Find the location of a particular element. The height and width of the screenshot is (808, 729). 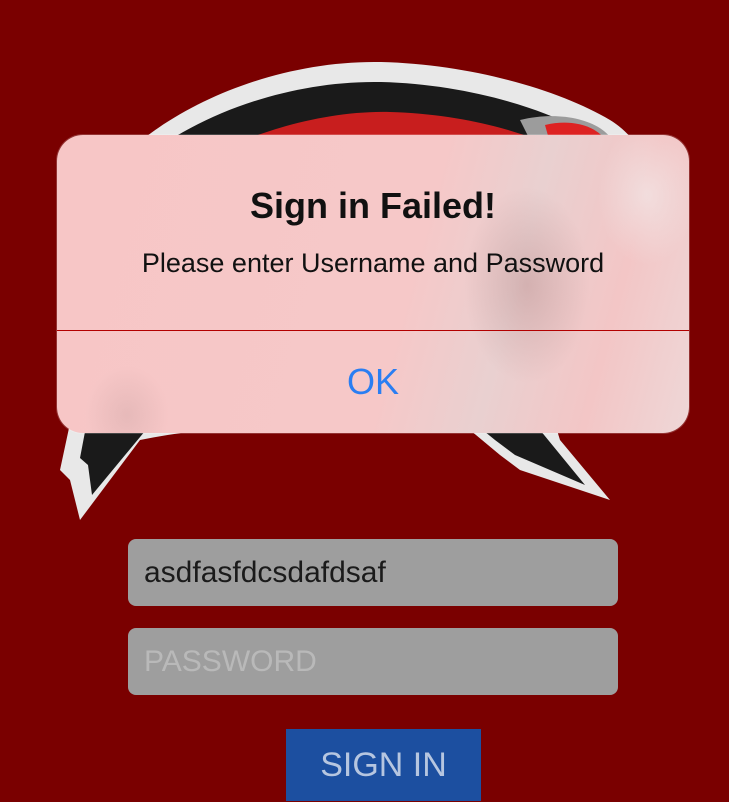

alert-message: Please enter Username and Password is located at coordinates (373, 263).